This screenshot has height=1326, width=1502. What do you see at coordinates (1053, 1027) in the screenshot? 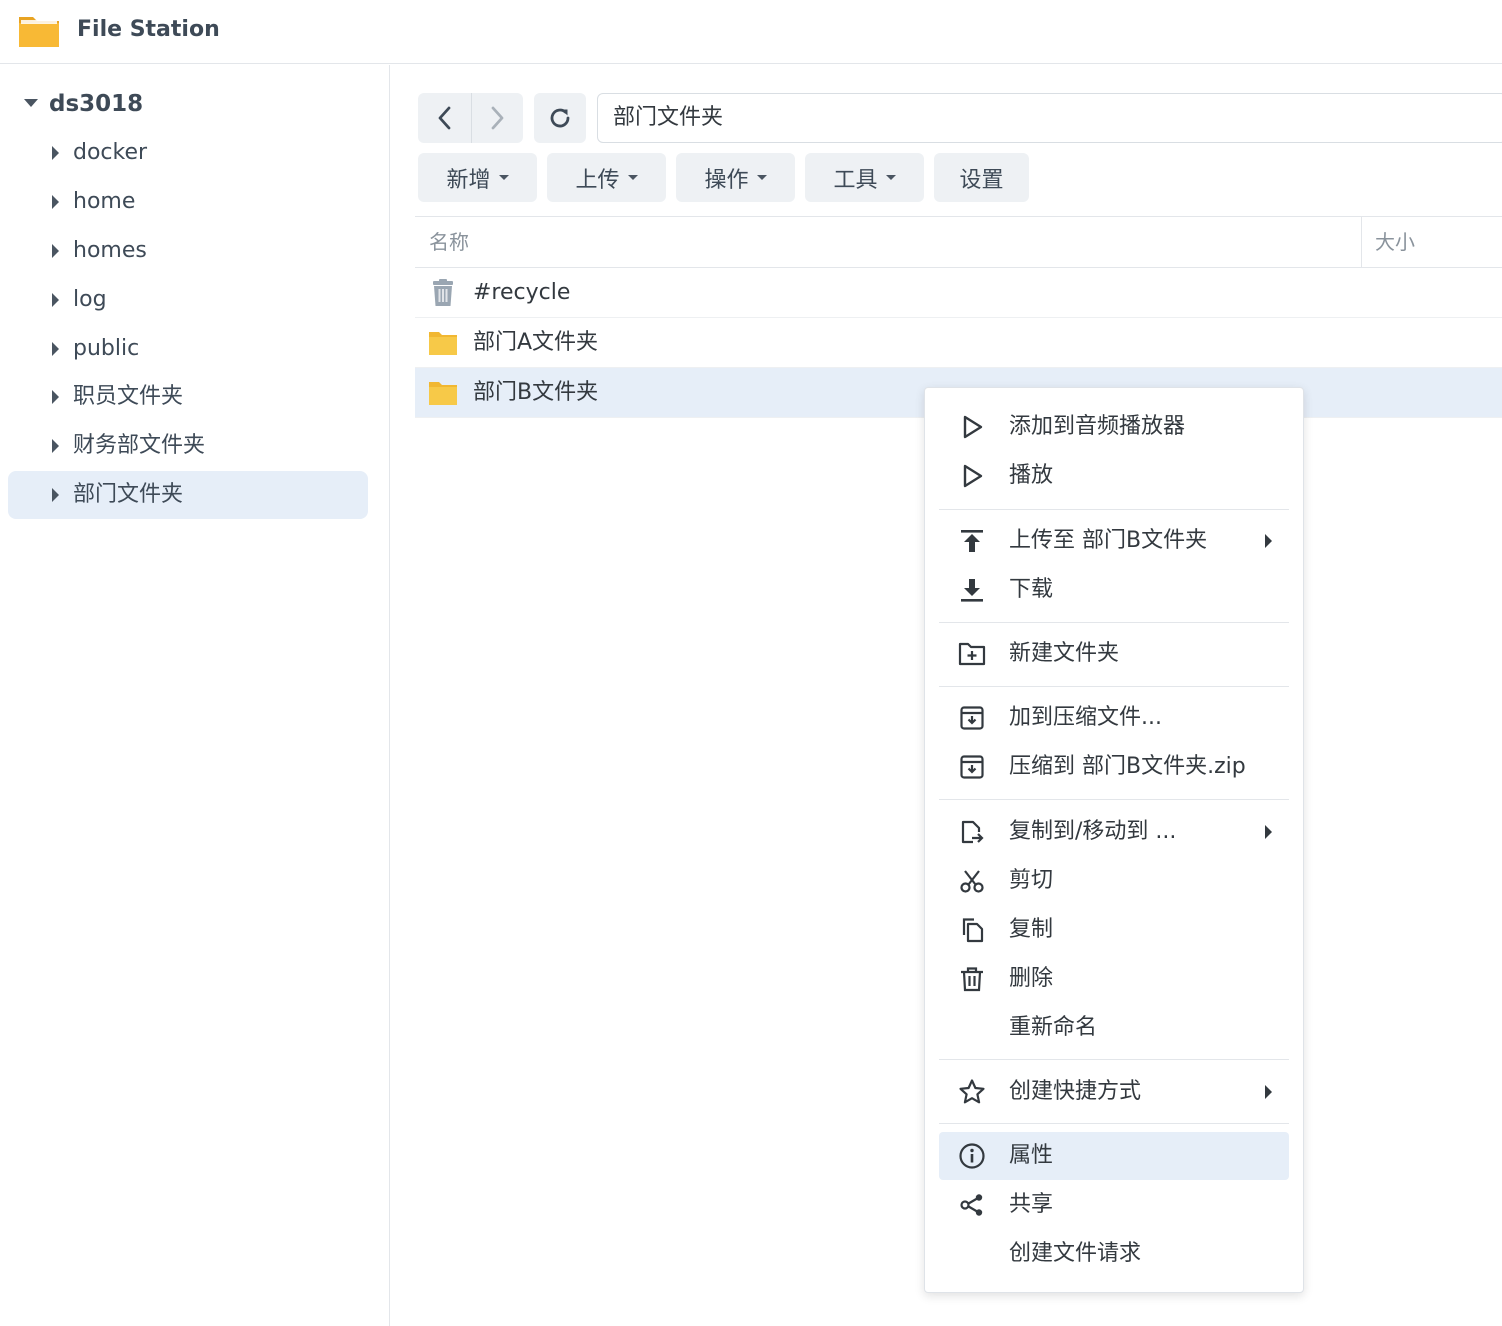
I see `menu-item-label: 重新命名` at bounding box center [1053, 1027].